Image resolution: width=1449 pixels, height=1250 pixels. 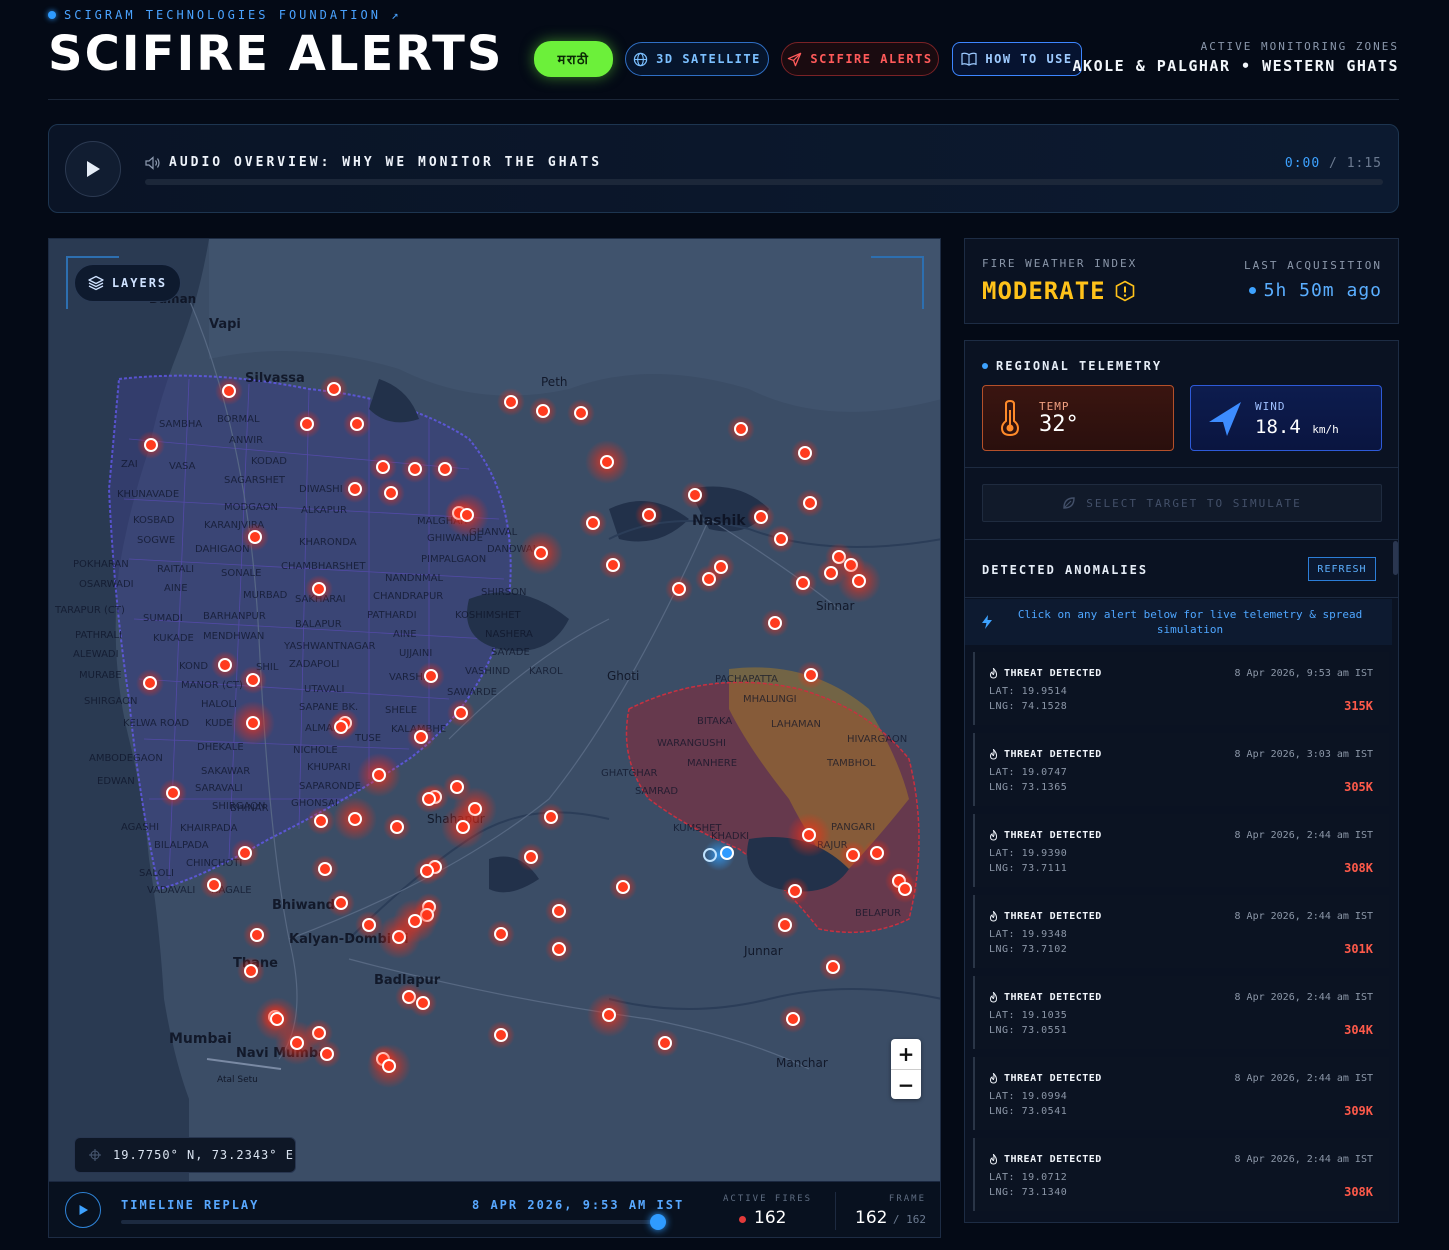 What do you see at coordinates (391, 1222) in the screenshot?
I see `timeline-slider-track` at bounding box center [391, 1222].